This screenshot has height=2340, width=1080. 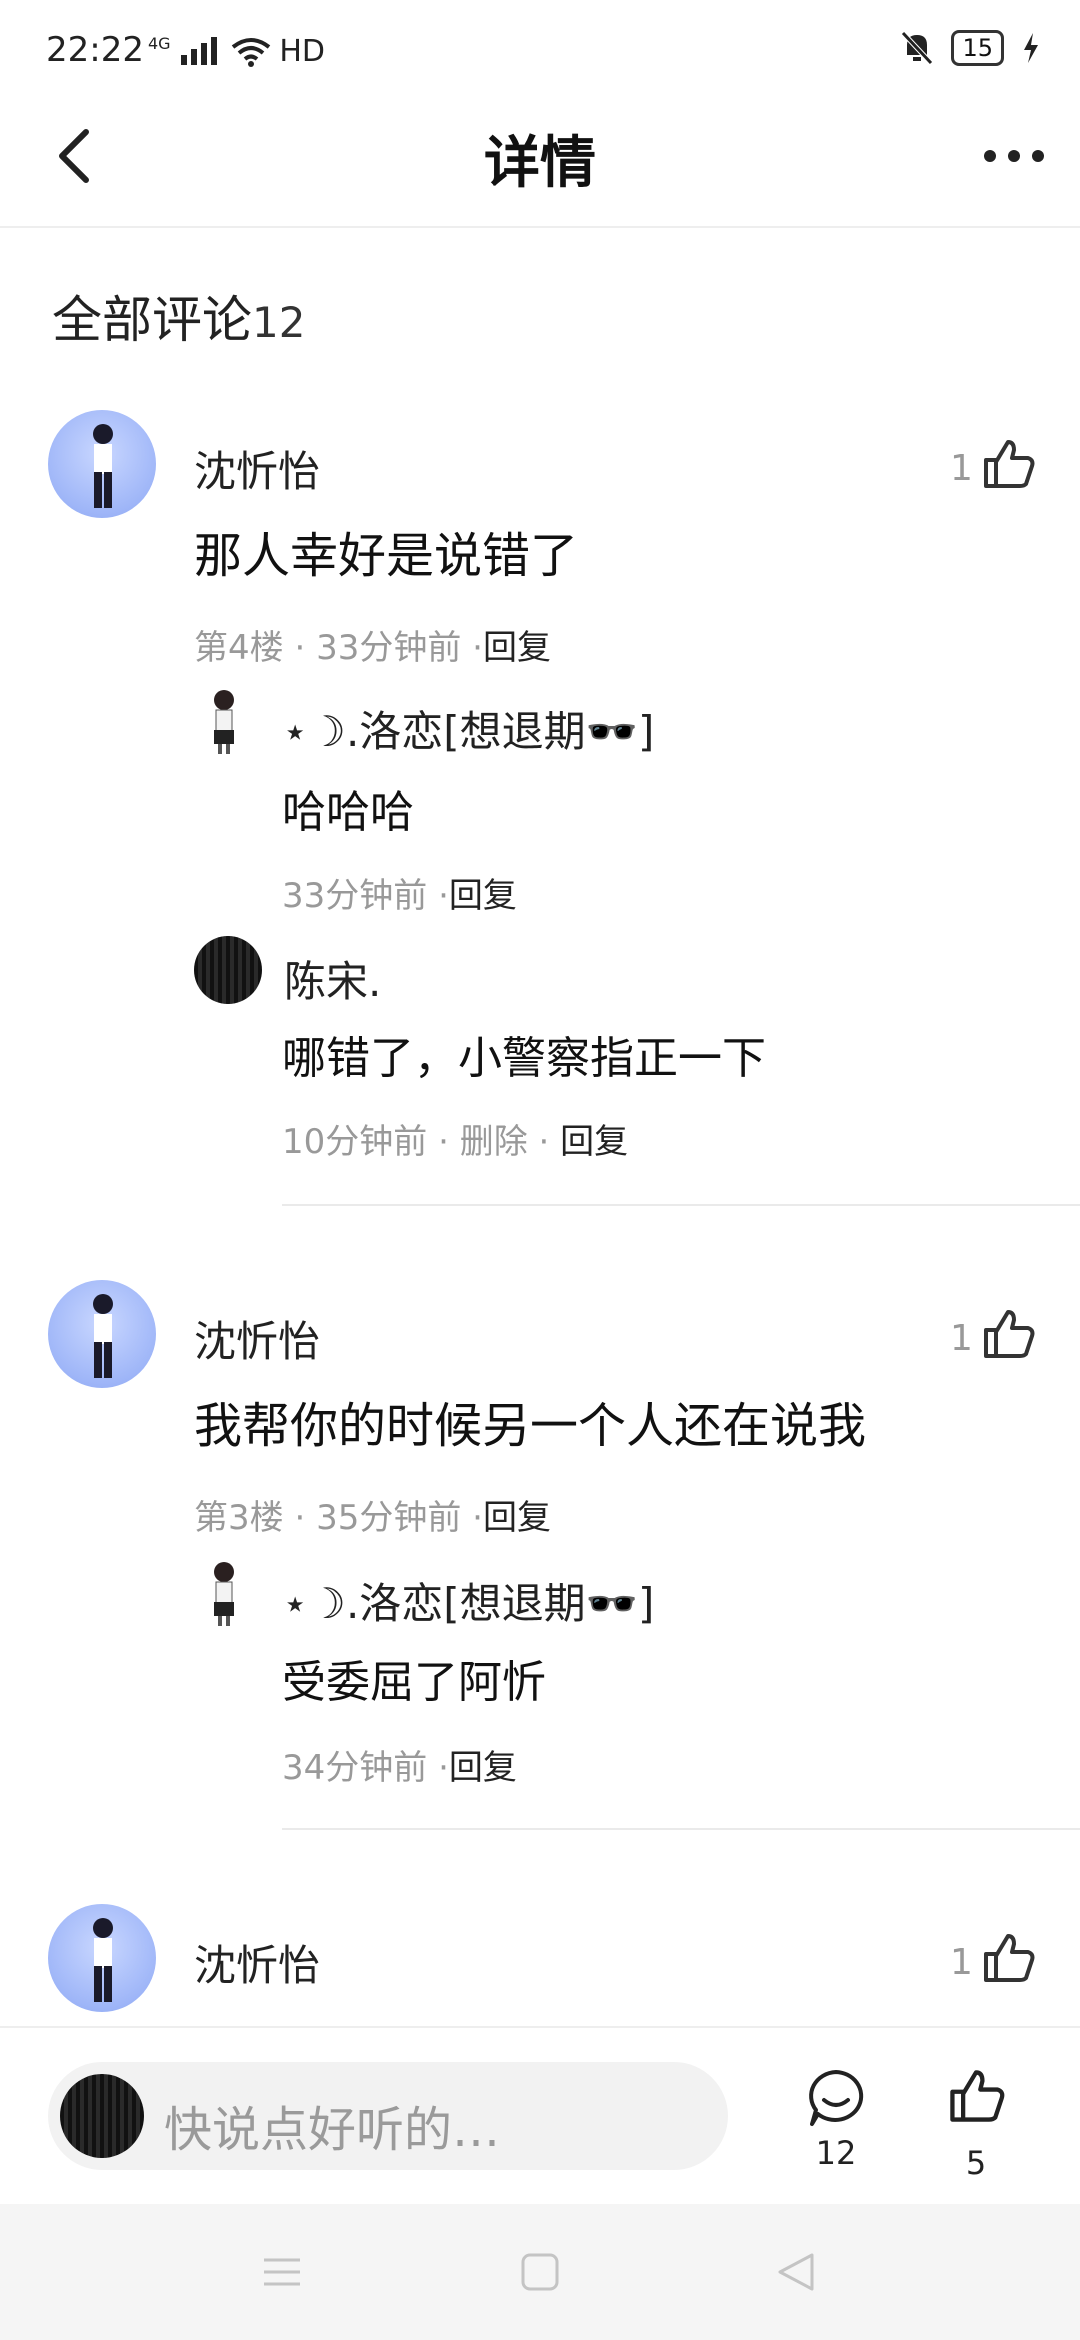 I want to click on all-comments-count: 12, so click(x=279, y=322).